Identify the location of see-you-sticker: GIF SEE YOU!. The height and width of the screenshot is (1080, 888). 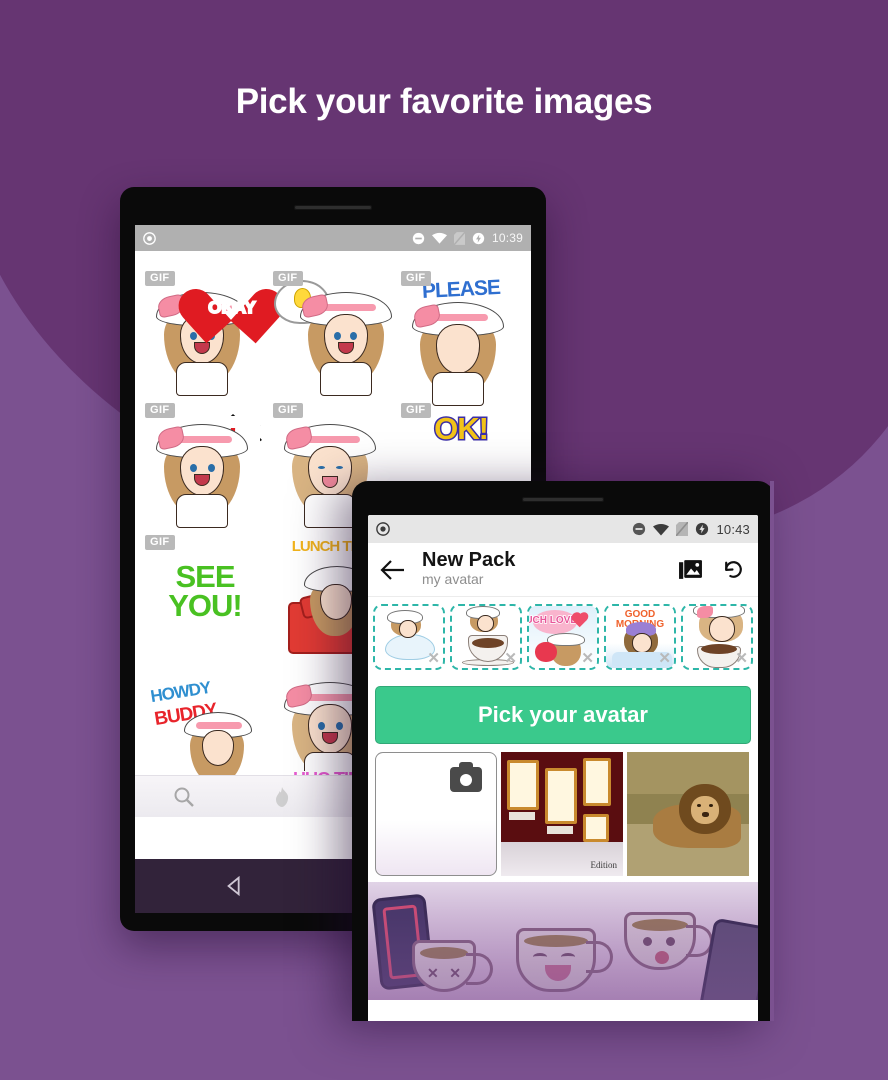
(205, 599).